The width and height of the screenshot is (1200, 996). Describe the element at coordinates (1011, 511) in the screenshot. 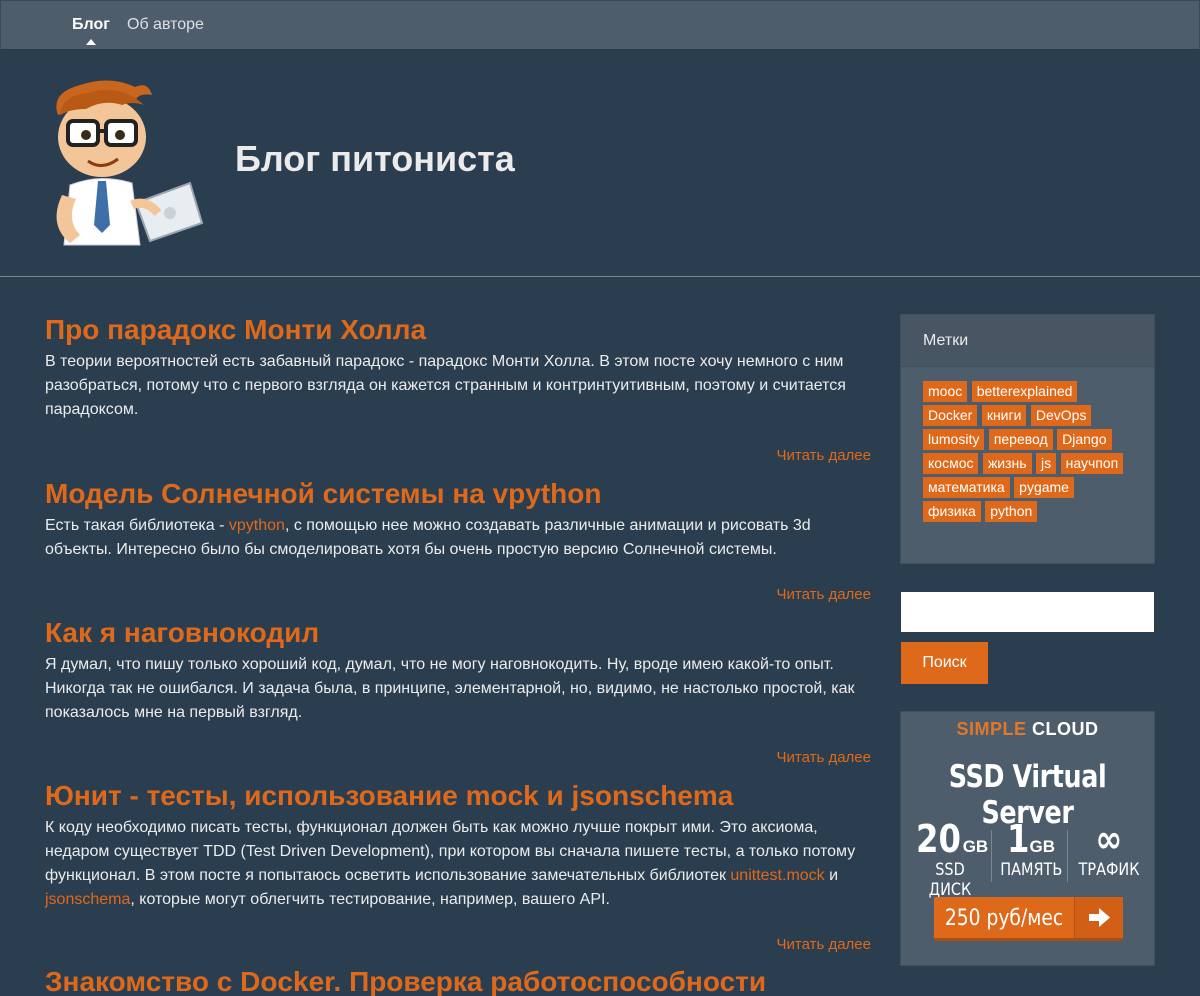

I see `tag-link: python` at that location.